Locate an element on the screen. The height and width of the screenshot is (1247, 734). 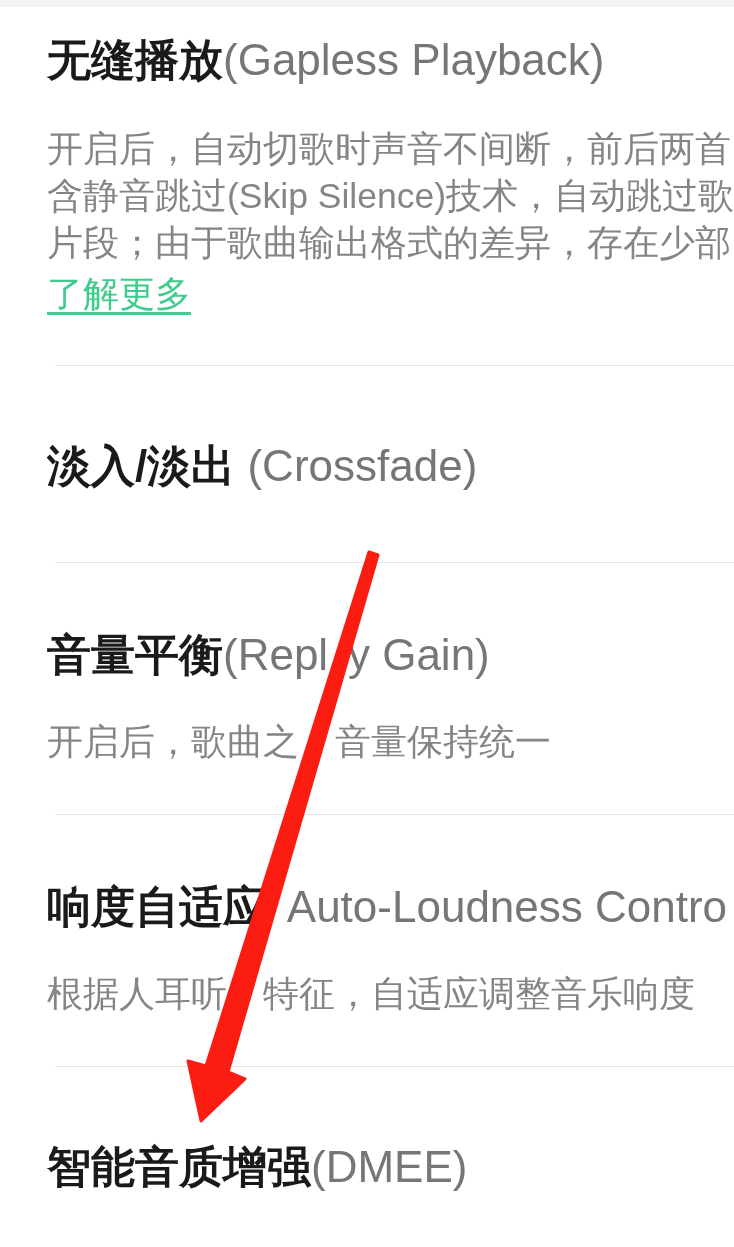
learn-more-link: 了解更多 is located at coordinates (119, 294).